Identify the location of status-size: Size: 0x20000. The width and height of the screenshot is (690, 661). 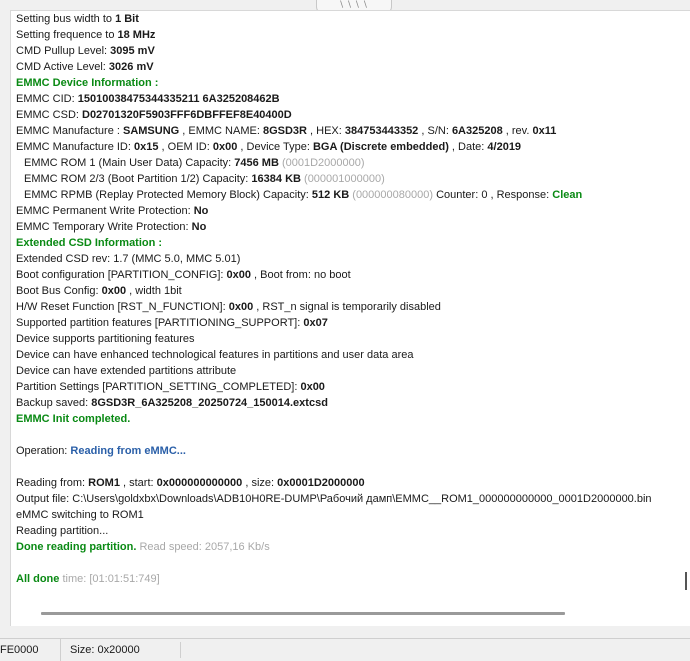
(105, 650).